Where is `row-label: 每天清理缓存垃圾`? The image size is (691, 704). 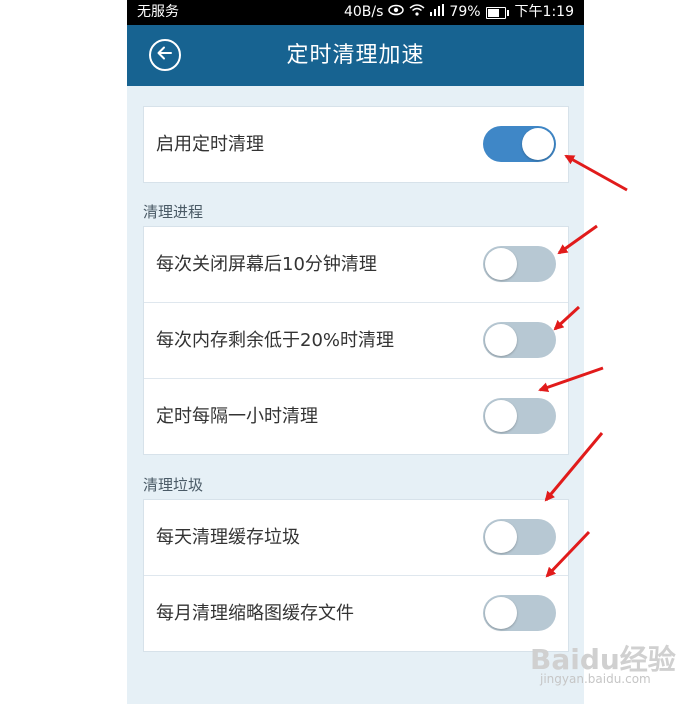 row-label: 每天清理缓存垃圾 is located at coordinates (228, 537).